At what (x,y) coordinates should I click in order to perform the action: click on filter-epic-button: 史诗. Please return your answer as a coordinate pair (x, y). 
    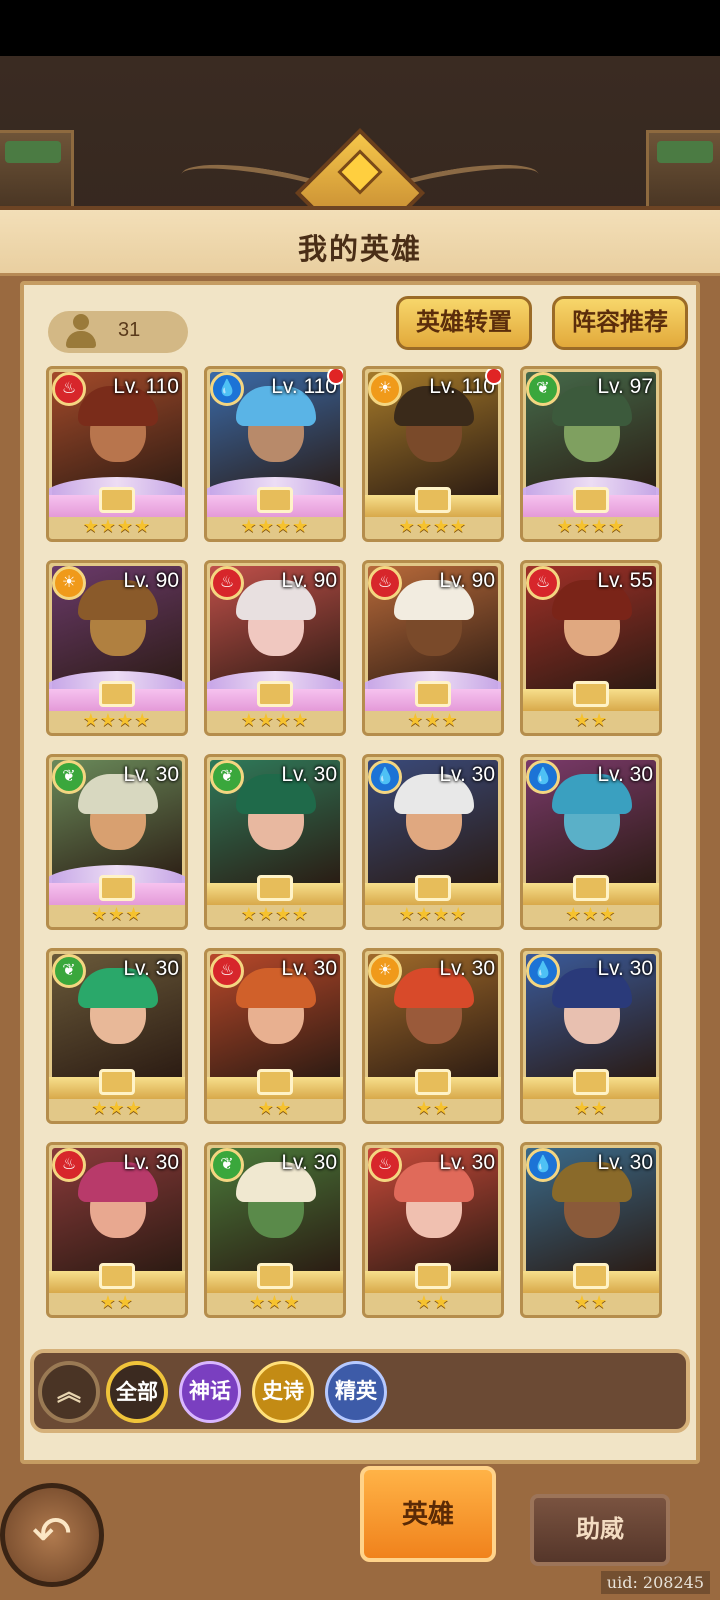
    Looking at the image, I should click on (283, 1392).